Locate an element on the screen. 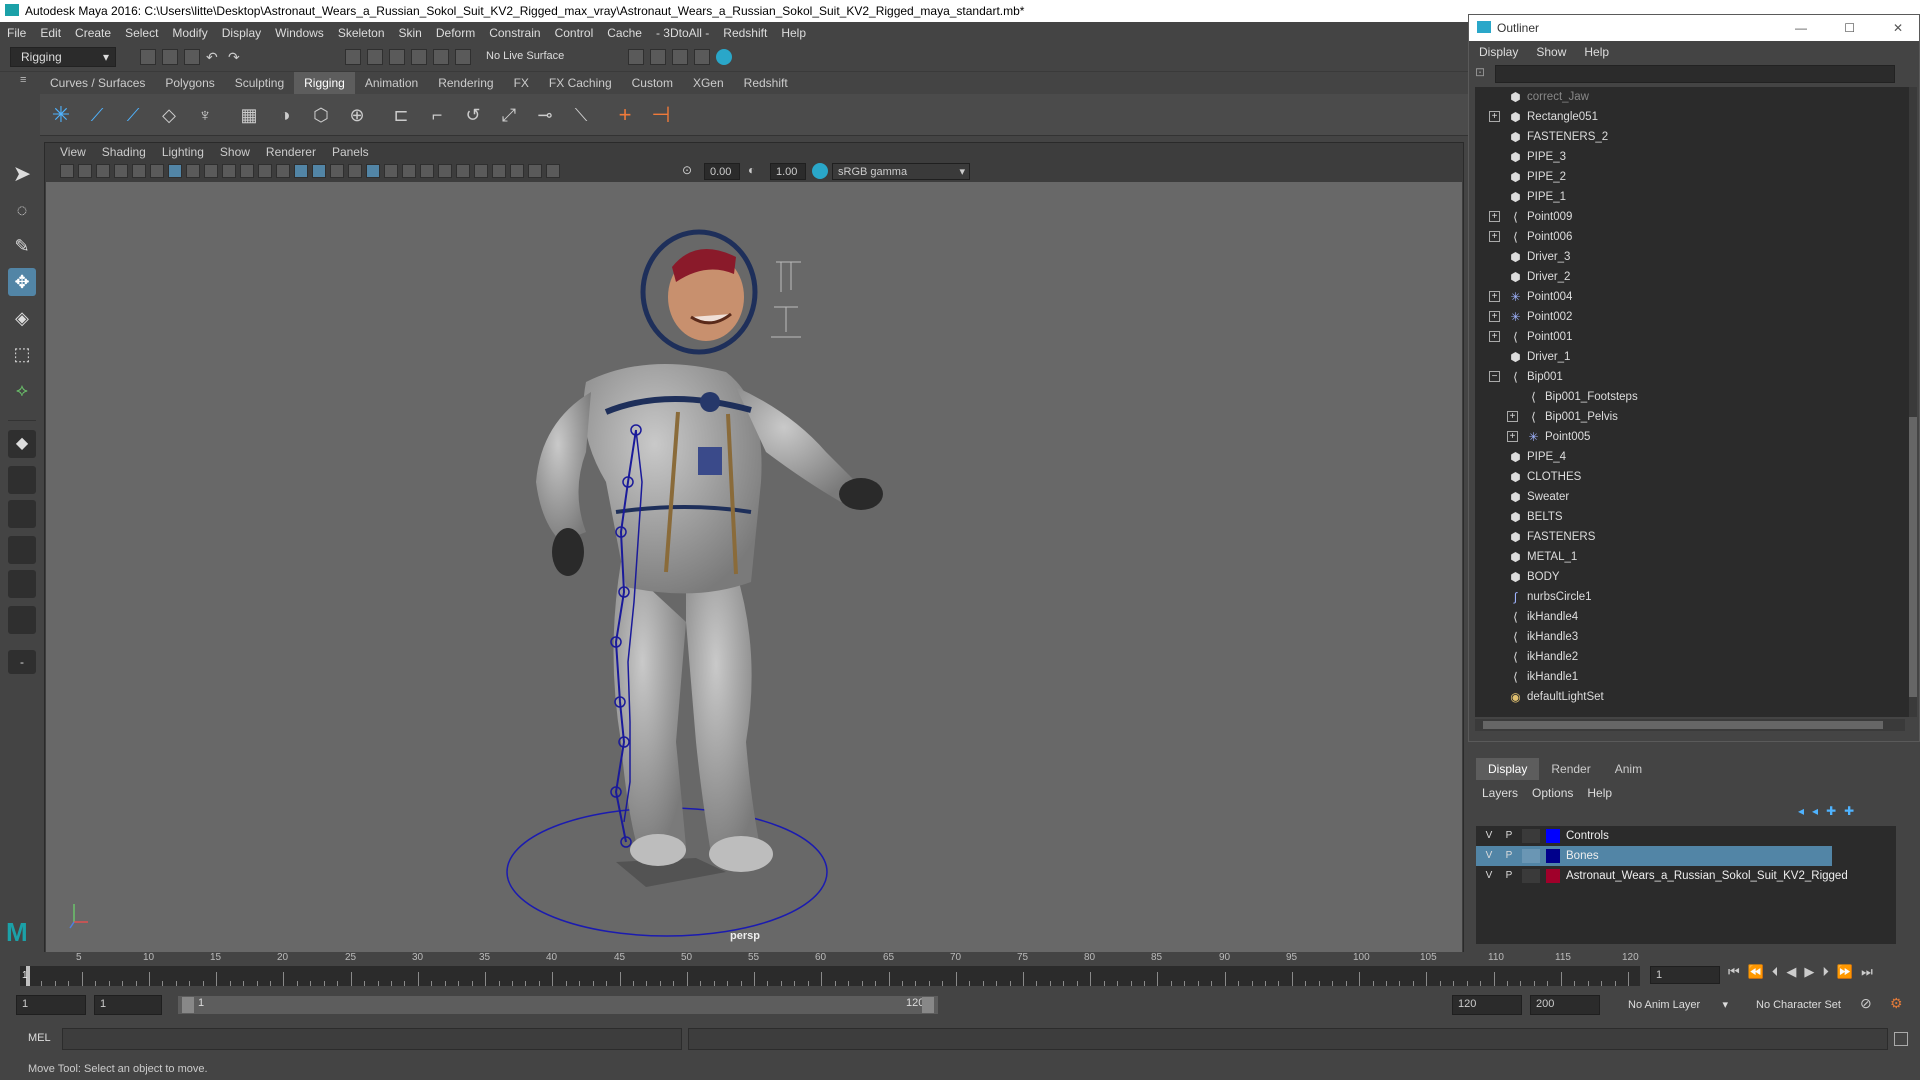 Image resolution: width=1920 pixels, height=1080 pixels. snap-curve-icon is located at coordinates (463, 57).